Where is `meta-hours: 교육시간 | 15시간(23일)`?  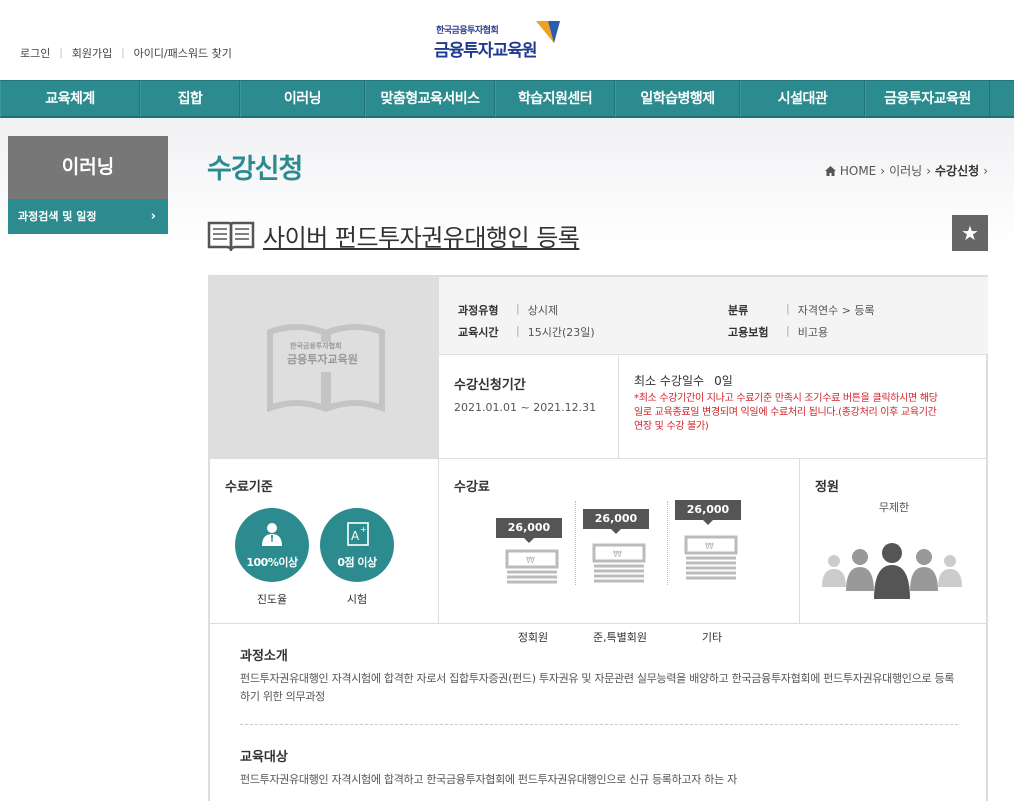
meta-hours: 교육시간 | 15시간(23일) is located at coordinates (526, 332).